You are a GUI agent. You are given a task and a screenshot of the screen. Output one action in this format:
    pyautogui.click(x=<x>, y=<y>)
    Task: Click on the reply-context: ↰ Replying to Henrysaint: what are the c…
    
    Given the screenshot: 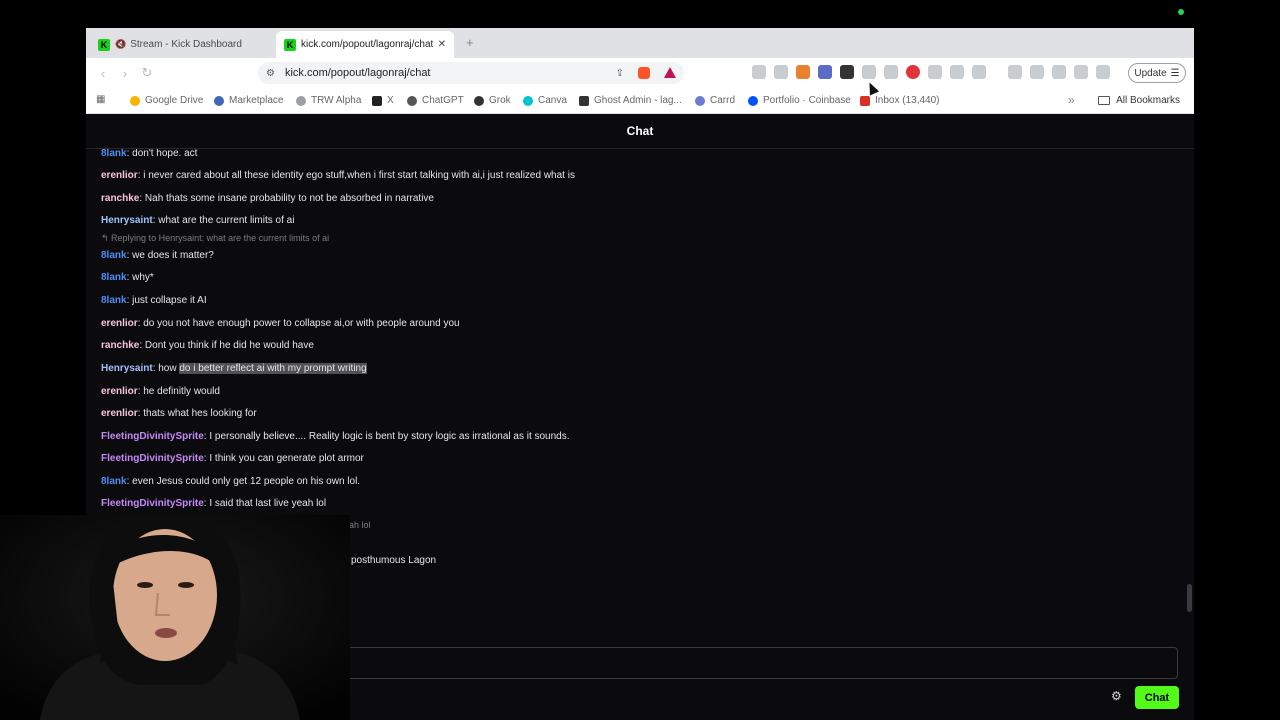 What is the action you would take?
    pyautogui.click(x=215, y=238)
    